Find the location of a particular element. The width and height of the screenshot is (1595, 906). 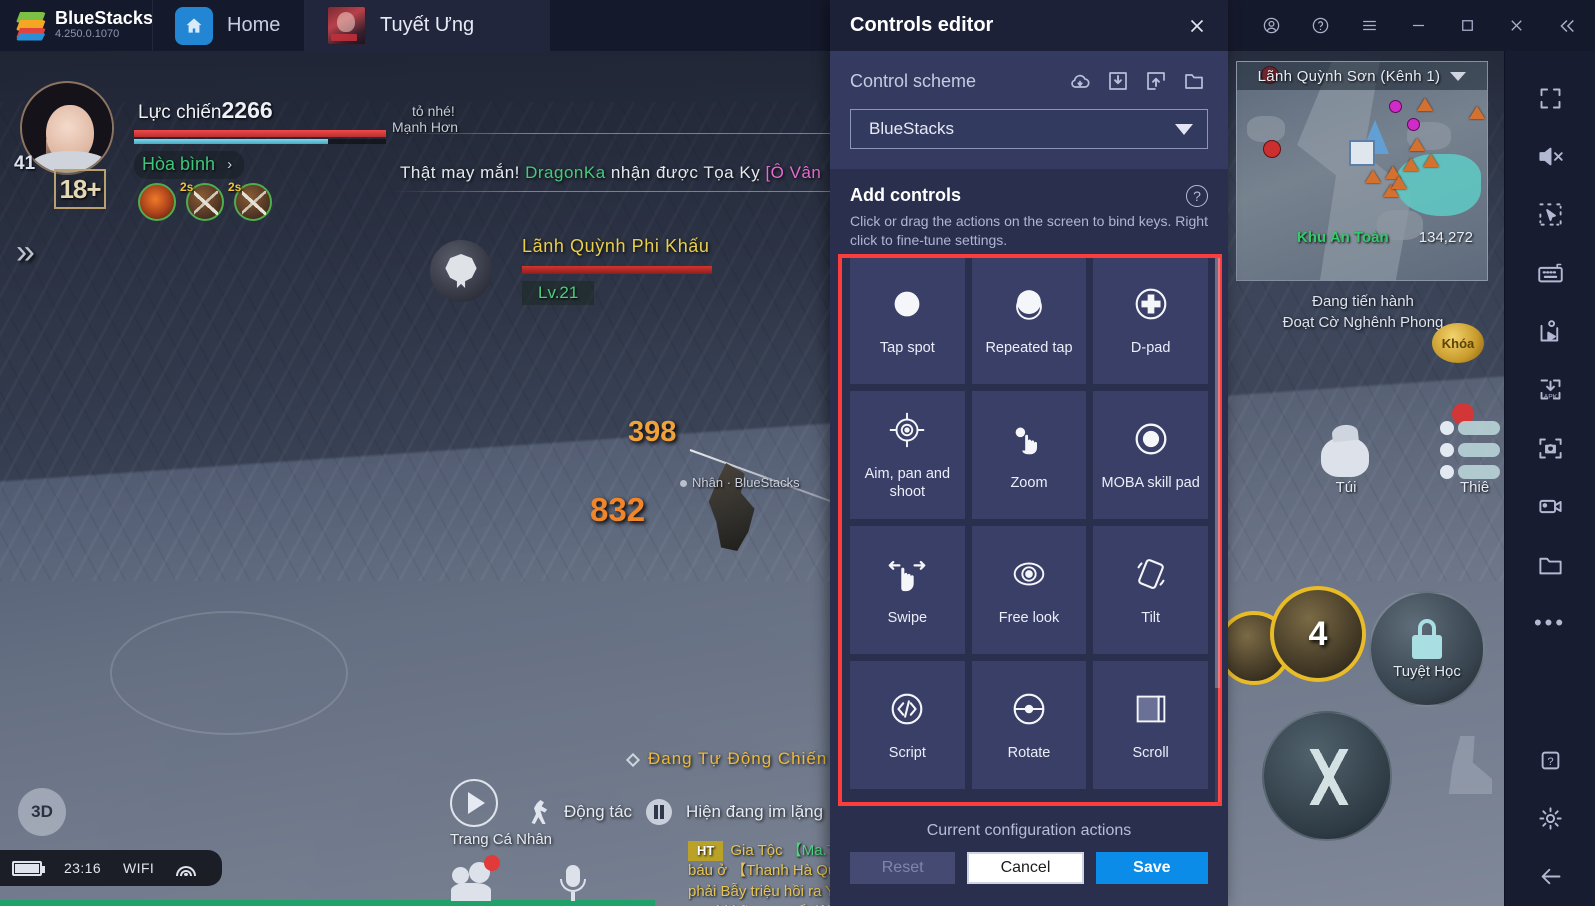

combat-power-value: 2266 is located at coordinates (247, 110).